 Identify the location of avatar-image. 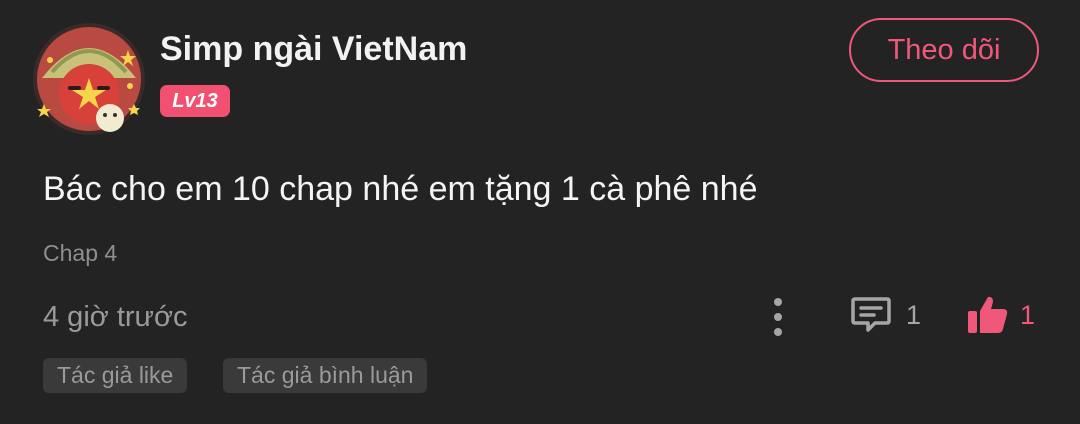
(89, 79).